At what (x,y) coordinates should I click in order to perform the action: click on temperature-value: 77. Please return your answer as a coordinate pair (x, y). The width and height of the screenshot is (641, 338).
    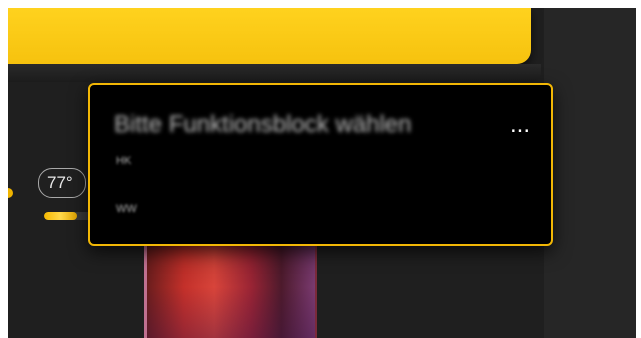
    Looking at the image, I should click on (56, 182).